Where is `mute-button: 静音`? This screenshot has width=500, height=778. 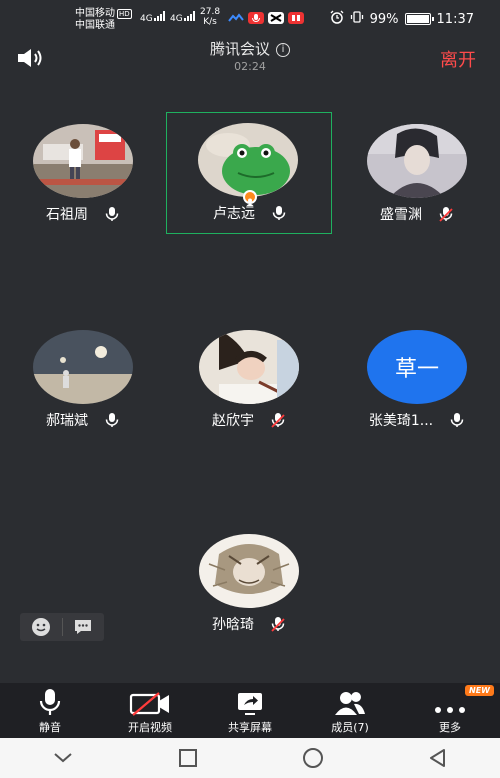
mute-button: 静音 is located at coordinates (50, 710).